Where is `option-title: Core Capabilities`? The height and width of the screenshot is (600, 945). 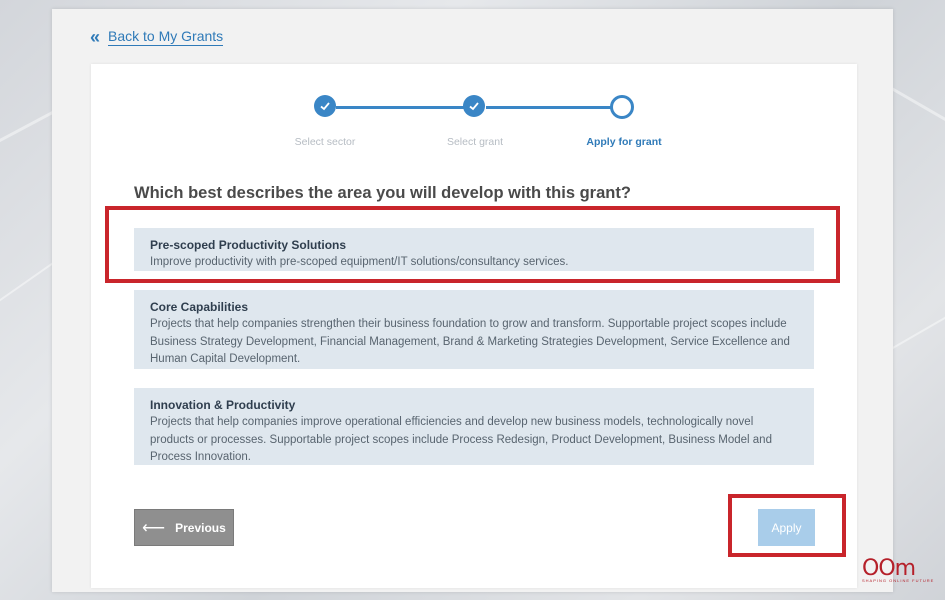 option-title: Core Capabilities is located at coordinates (199, 307).